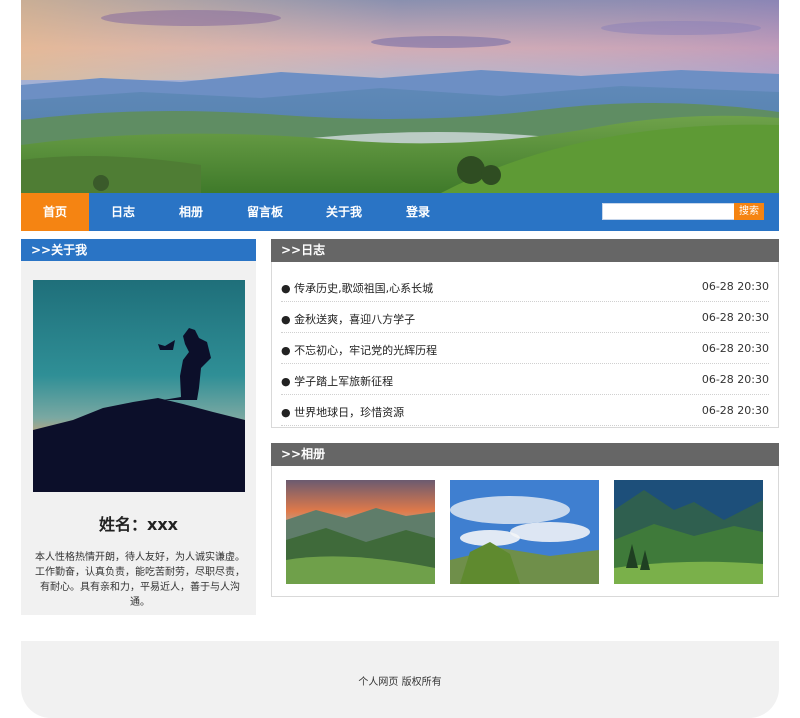 The height and width of the screenshot is (718, 800). What do you see at coordinates (342, 412) in the screenshot?
I see `diary-entry-title: ● 世界地球日，珍惜资源` at bounding box center [342, 412].